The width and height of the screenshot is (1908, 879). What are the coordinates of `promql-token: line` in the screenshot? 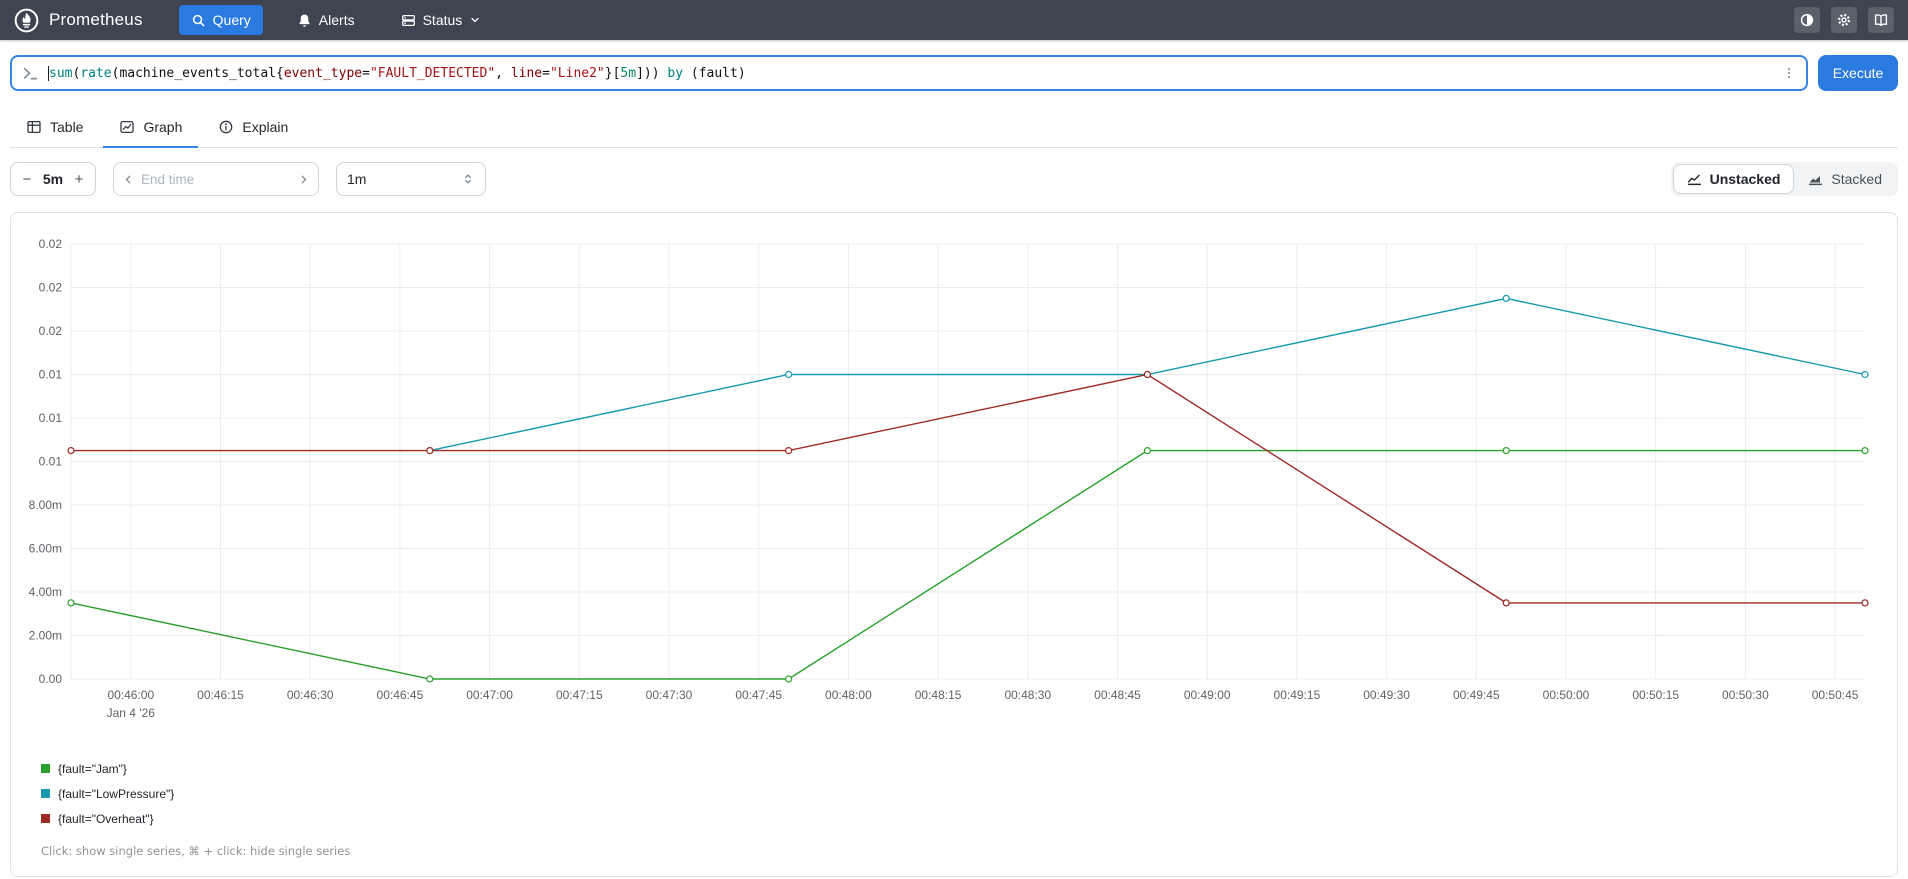 It's located at (526, 73).